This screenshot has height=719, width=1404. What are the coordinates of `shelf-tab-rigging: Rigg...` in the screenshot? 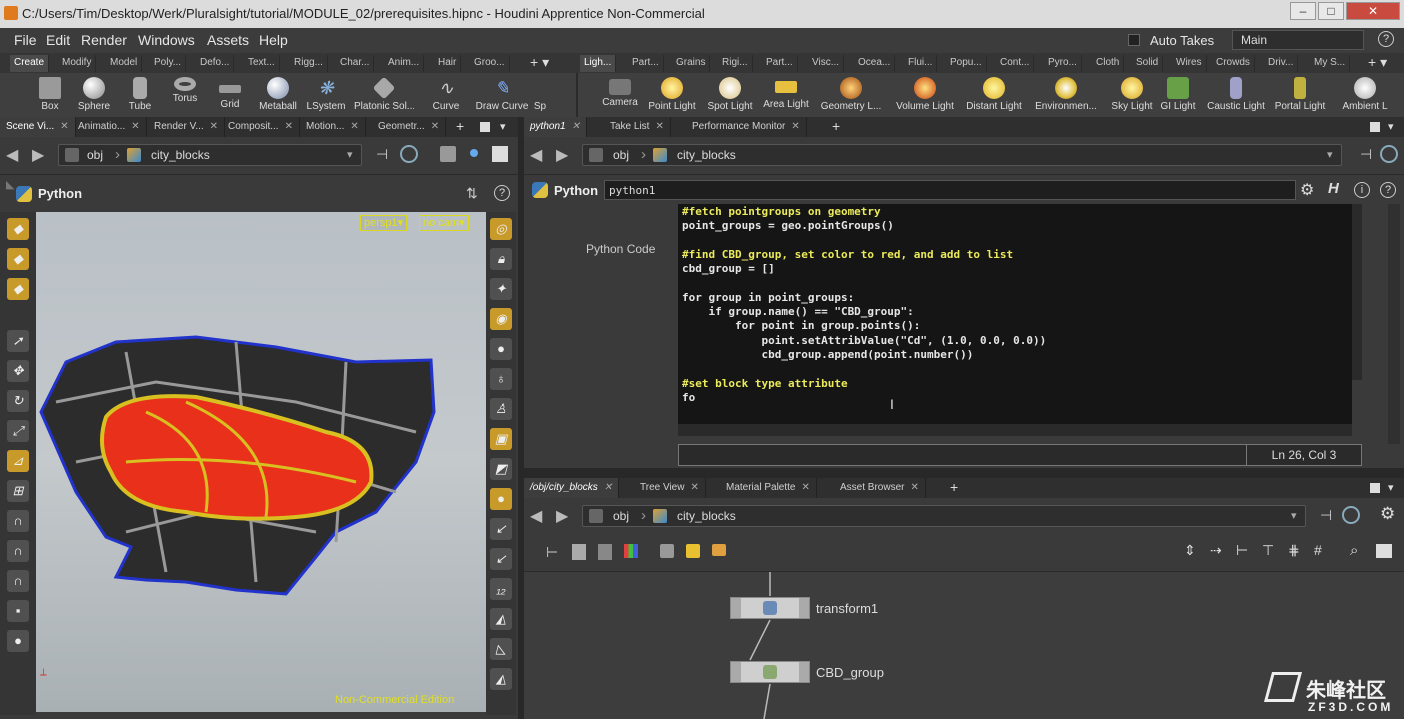 It's located at (309, 63).